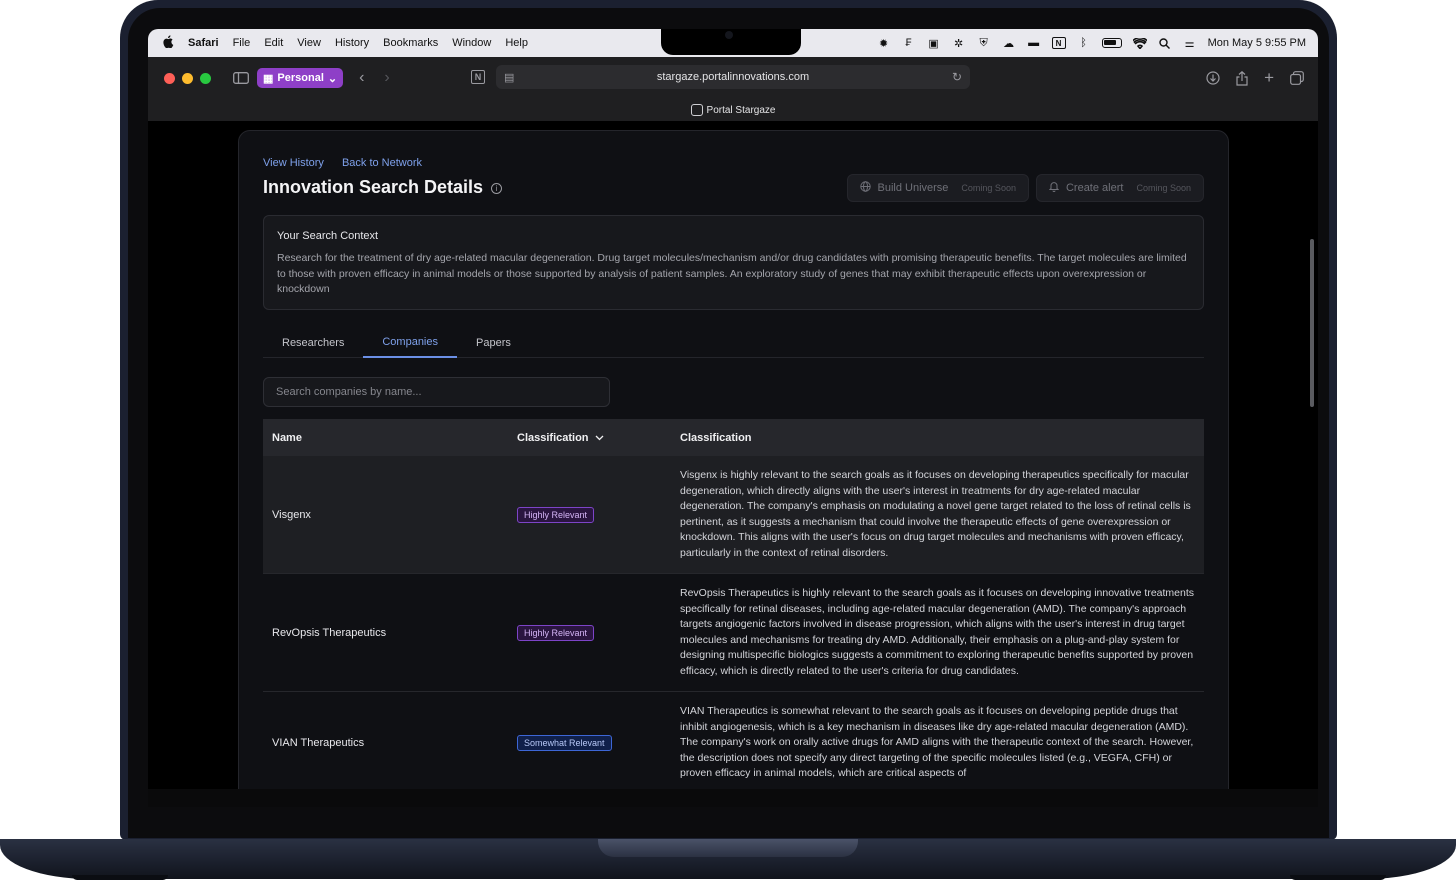 This screenshot has width=1456, height=882. What do you see at coordinates (273, 43) in the screenshot?
I see `menu-edit: Edit` at bounding box center [273, 43].